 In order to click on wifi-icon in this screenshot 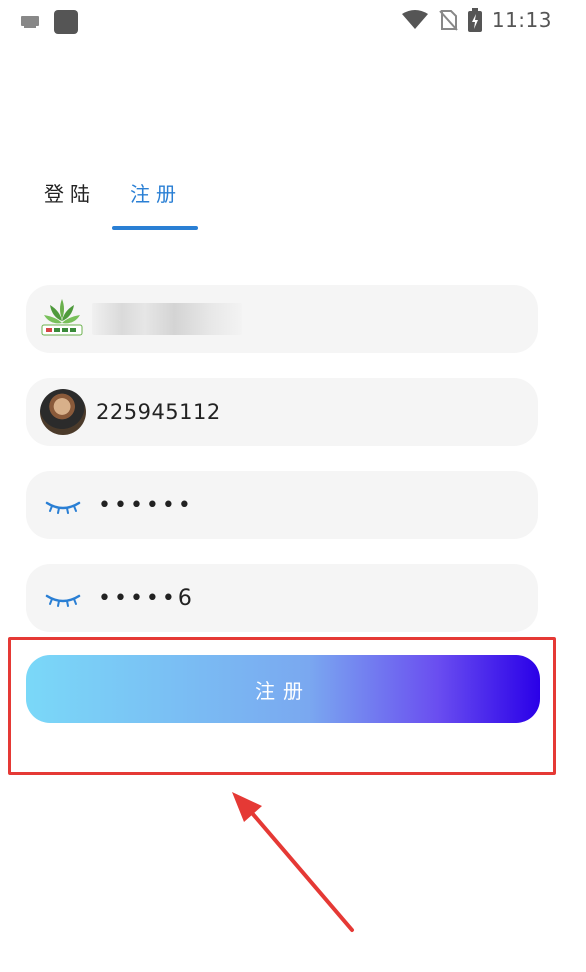, I will do `click(414, 19)`.